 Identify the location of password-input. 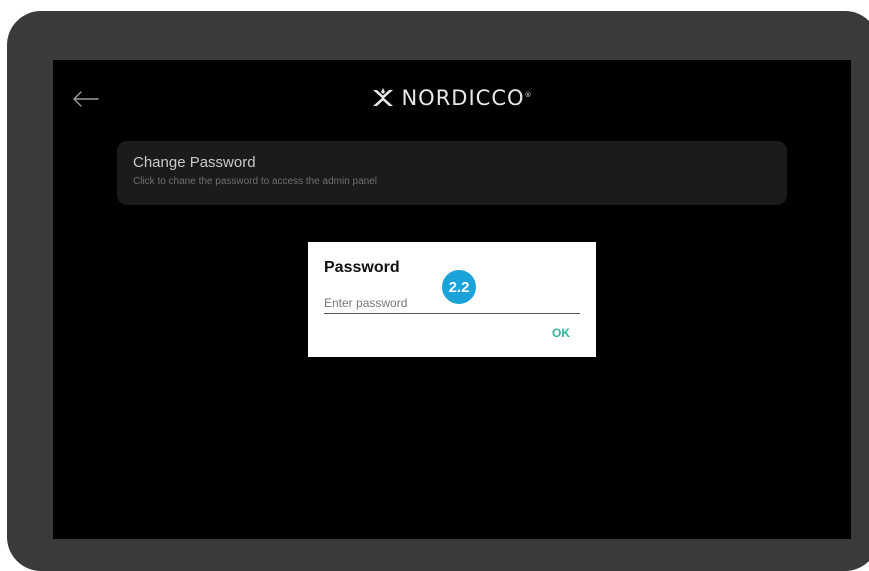
(452, 303).